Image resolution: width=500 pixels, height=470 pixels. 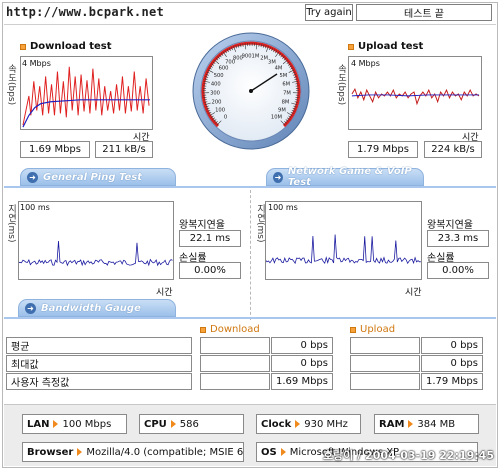 I want to click on cpu-info: CPU 586, so click(x=191, y=424).